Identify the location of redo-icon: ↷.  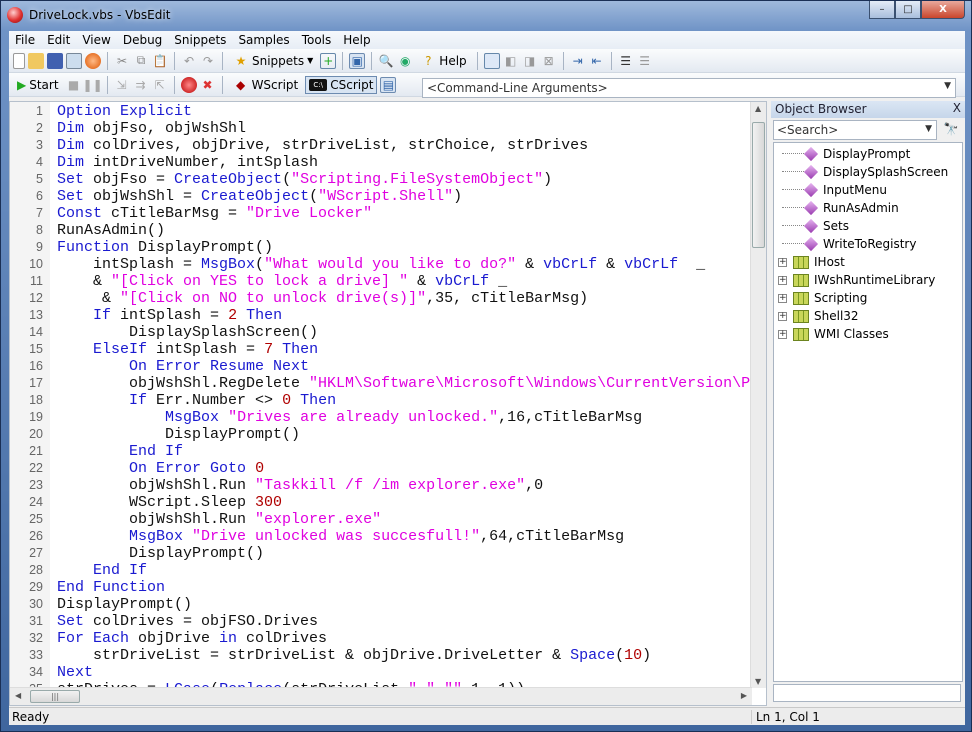
(208, 61).